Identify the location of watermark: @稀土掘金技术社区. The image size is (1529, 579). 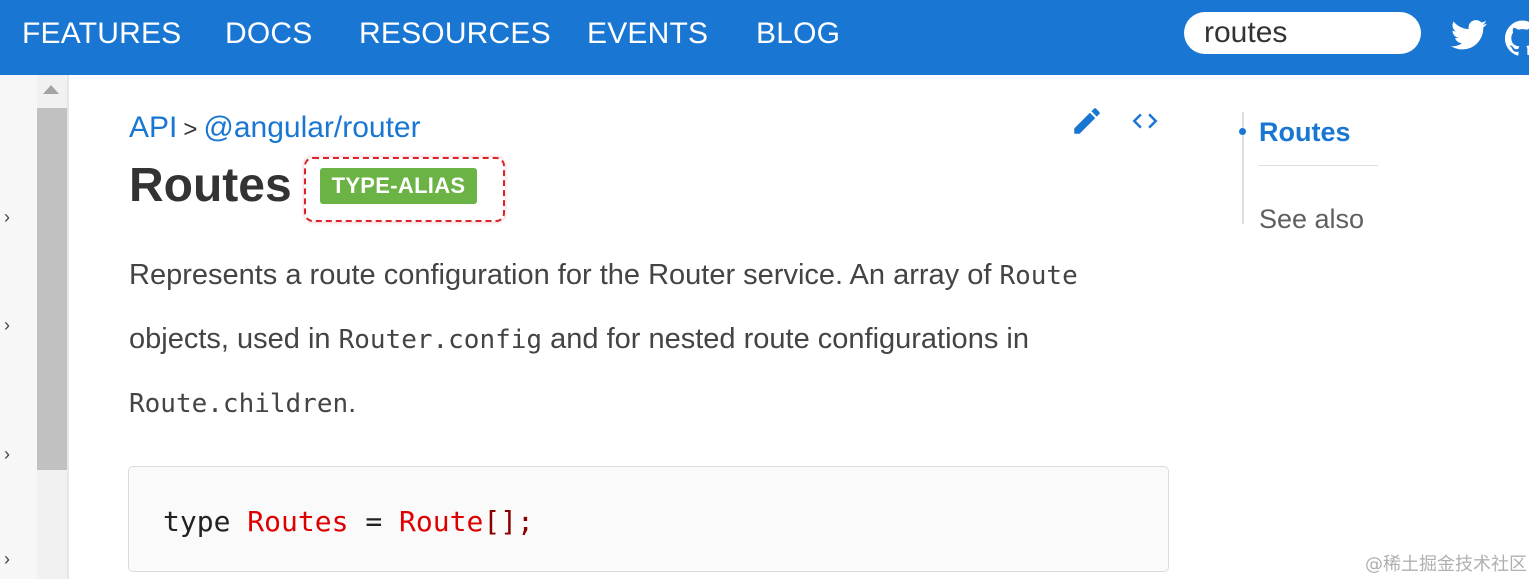
(1446, 564).